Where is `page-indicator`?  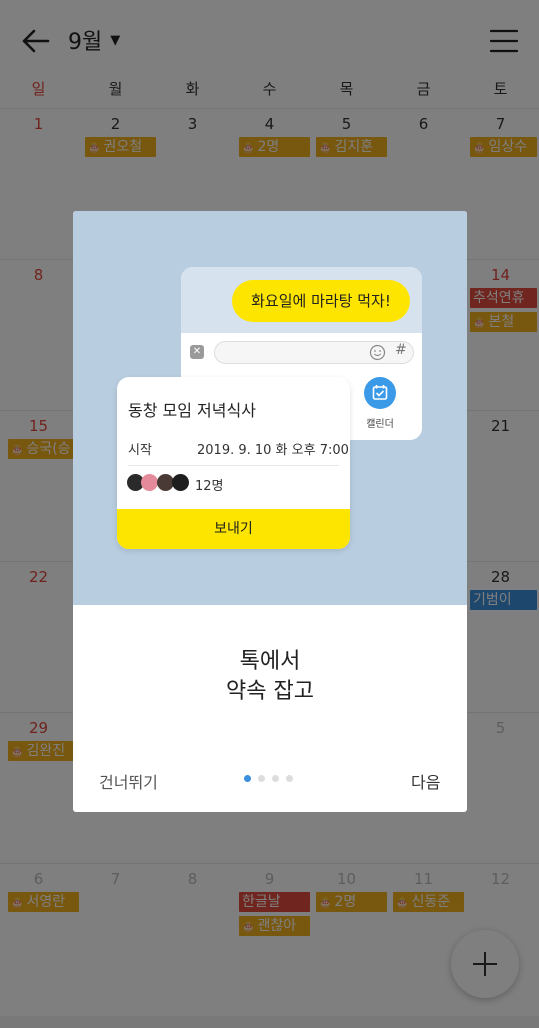 page-indicator is located at coordinates (274, 779).